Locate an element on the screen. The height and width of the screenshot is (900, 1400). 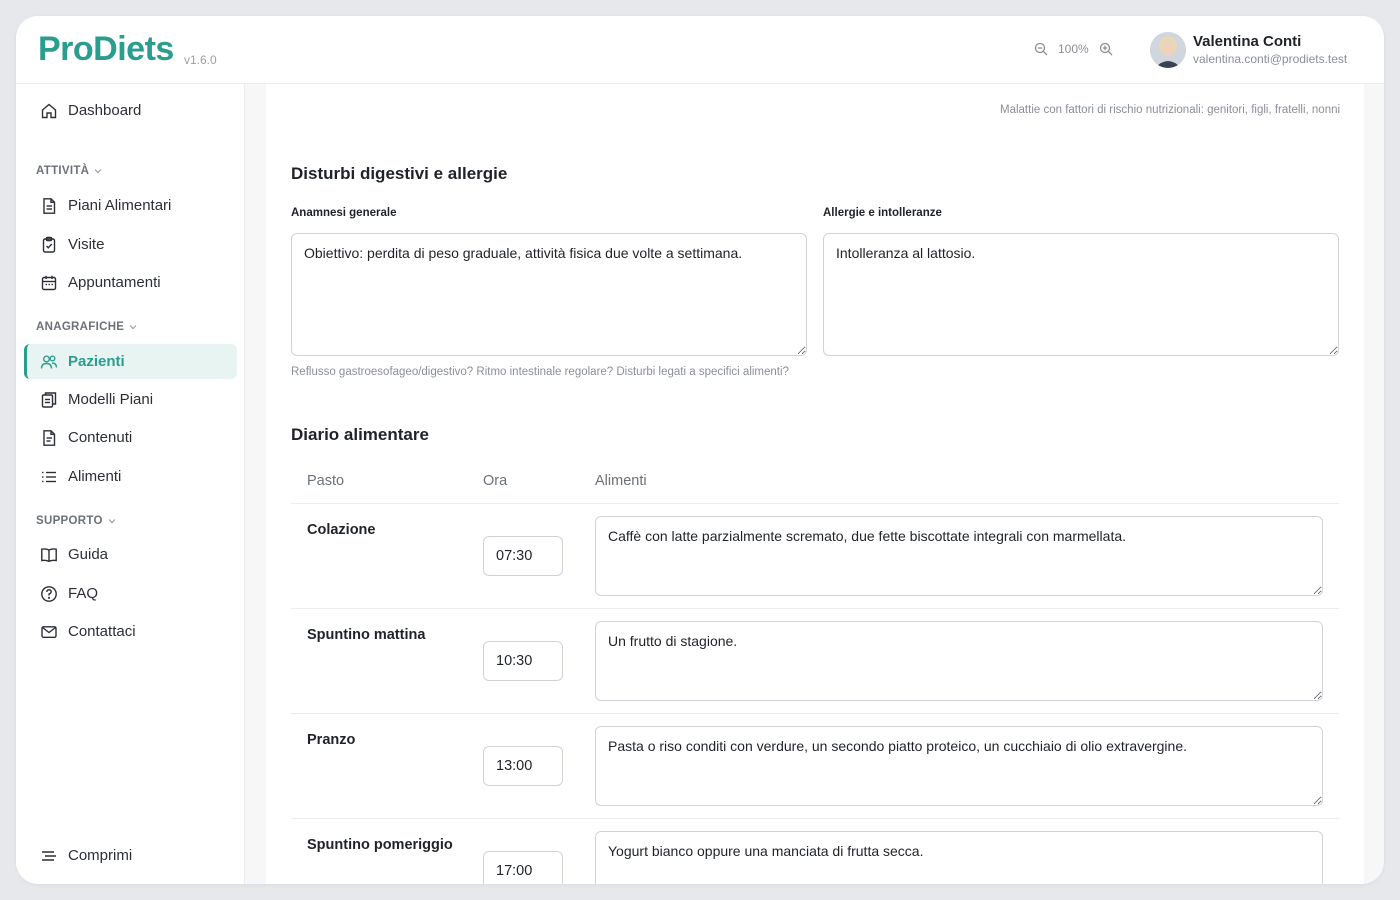
sidebar-item-contattaci: Contattaci is located at coordinates (130, 631).